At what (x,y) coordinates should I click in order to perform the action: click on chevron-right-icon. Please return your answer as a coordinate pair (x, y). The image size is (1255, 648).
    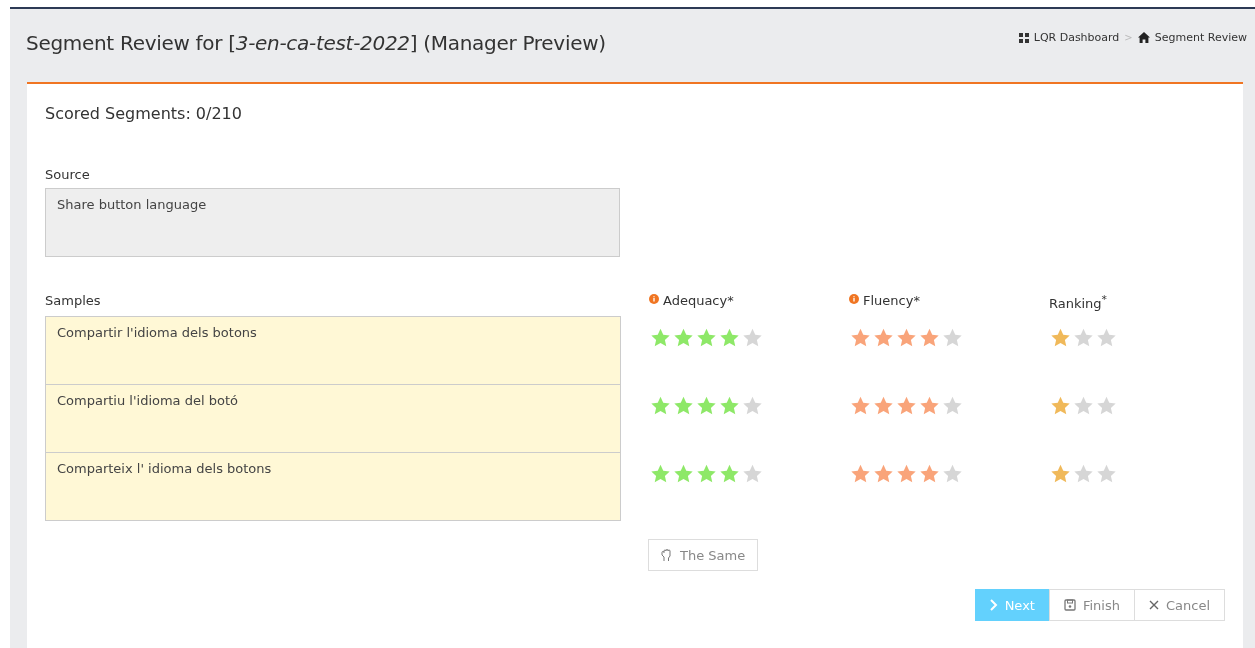
    Looking at the image, I should click on (993, 605).